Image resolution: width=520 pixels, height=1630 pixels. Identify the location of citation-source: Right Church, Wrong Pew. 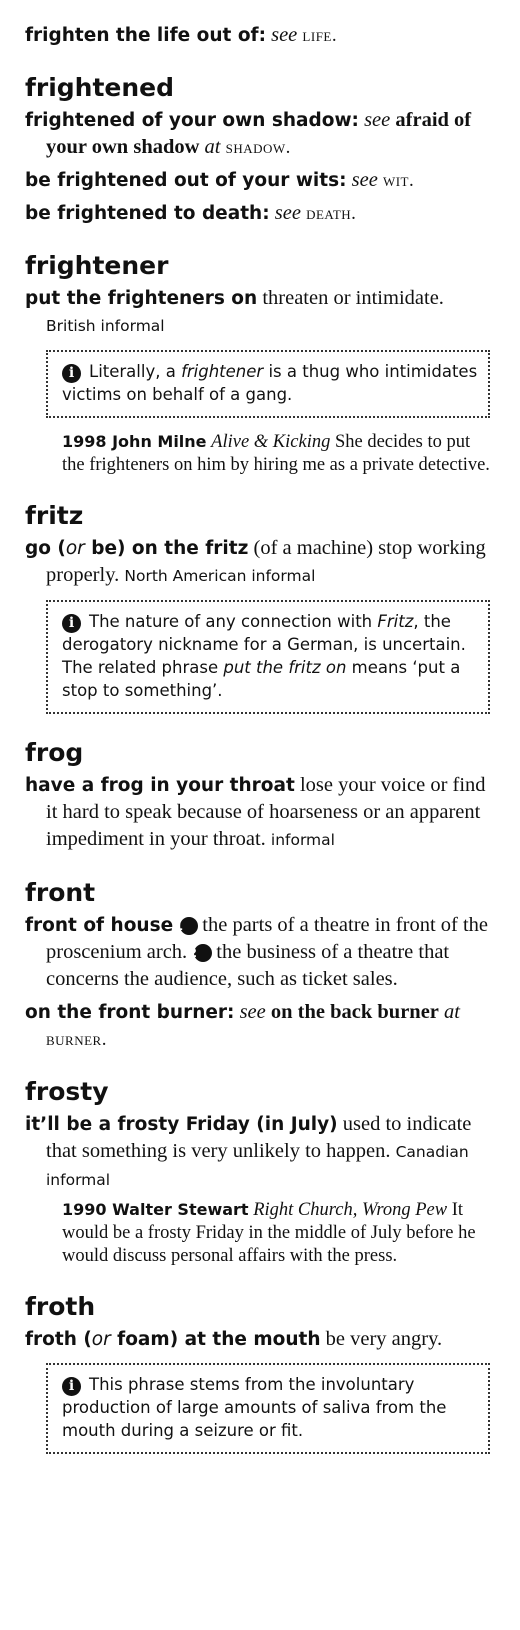
(350, 1210).